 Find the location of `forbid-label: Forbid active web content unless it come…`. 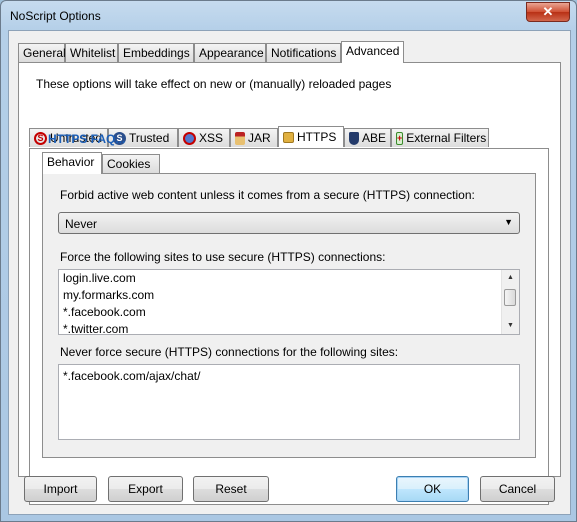

forbid-label: Forbid active web content unless it come… is located at coordinates (267, 195).